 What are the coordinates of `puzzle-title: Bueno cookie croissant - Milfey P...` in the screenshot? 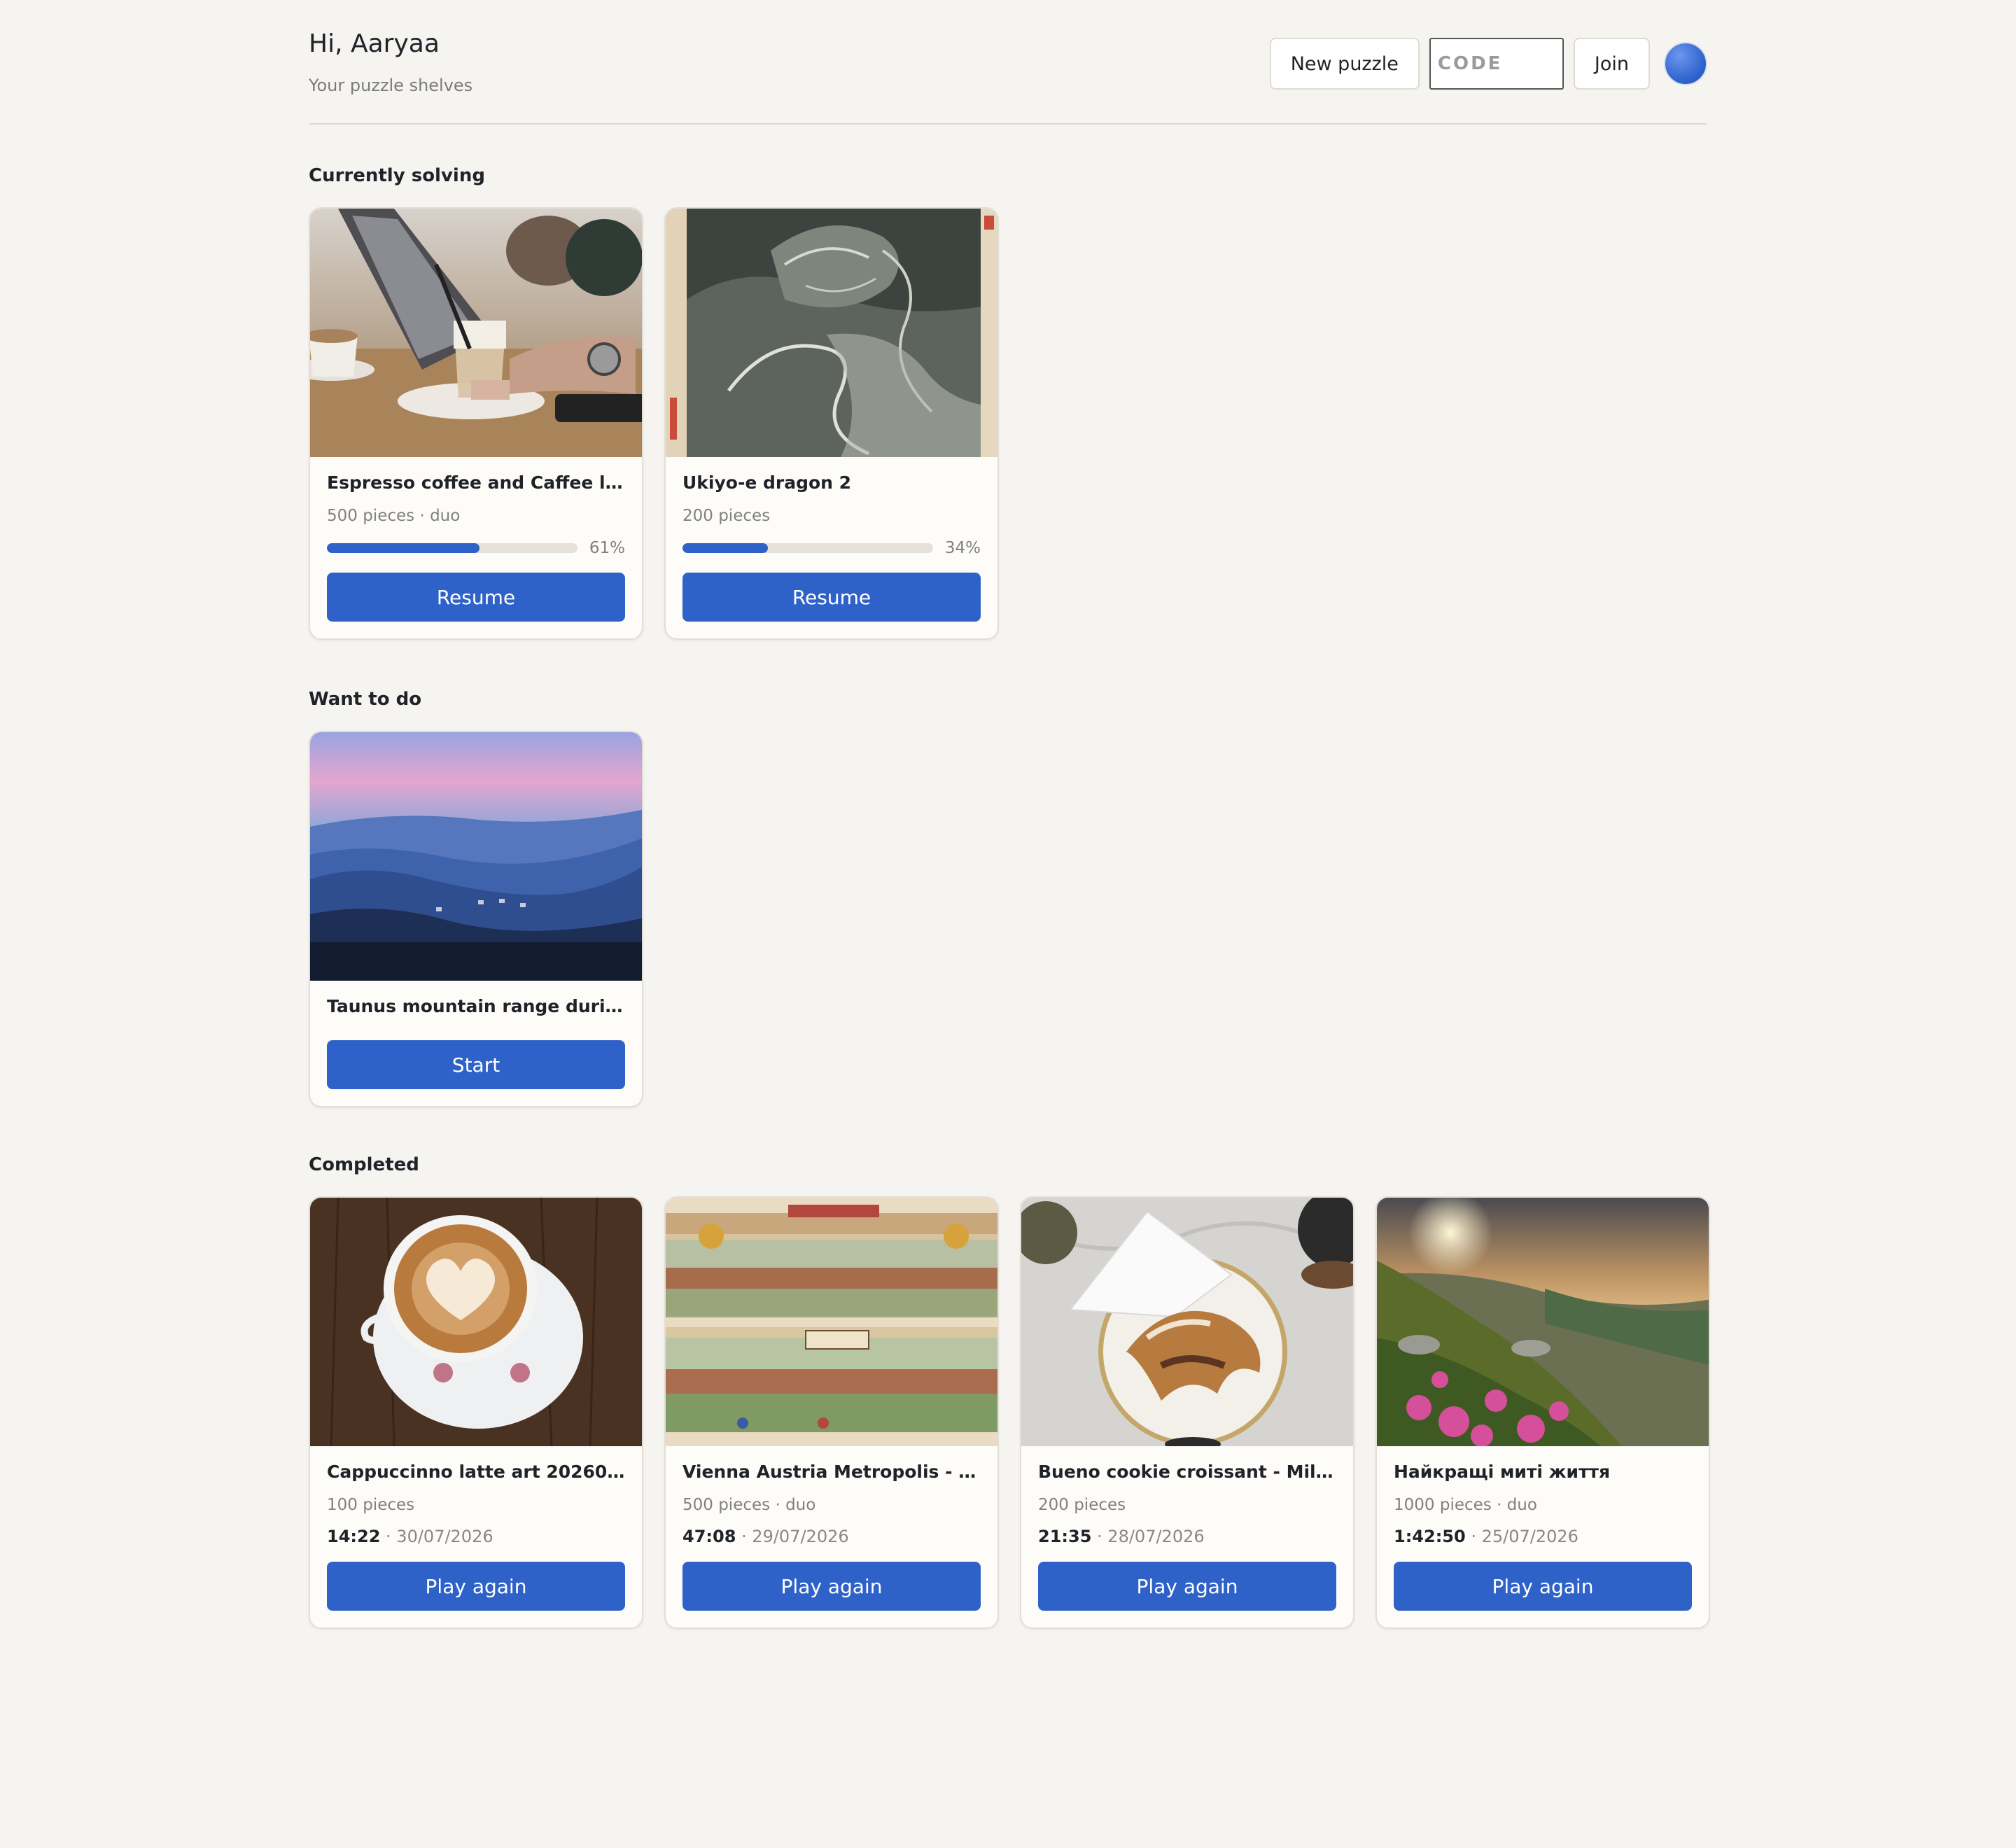 It's located at (1187, 1472).